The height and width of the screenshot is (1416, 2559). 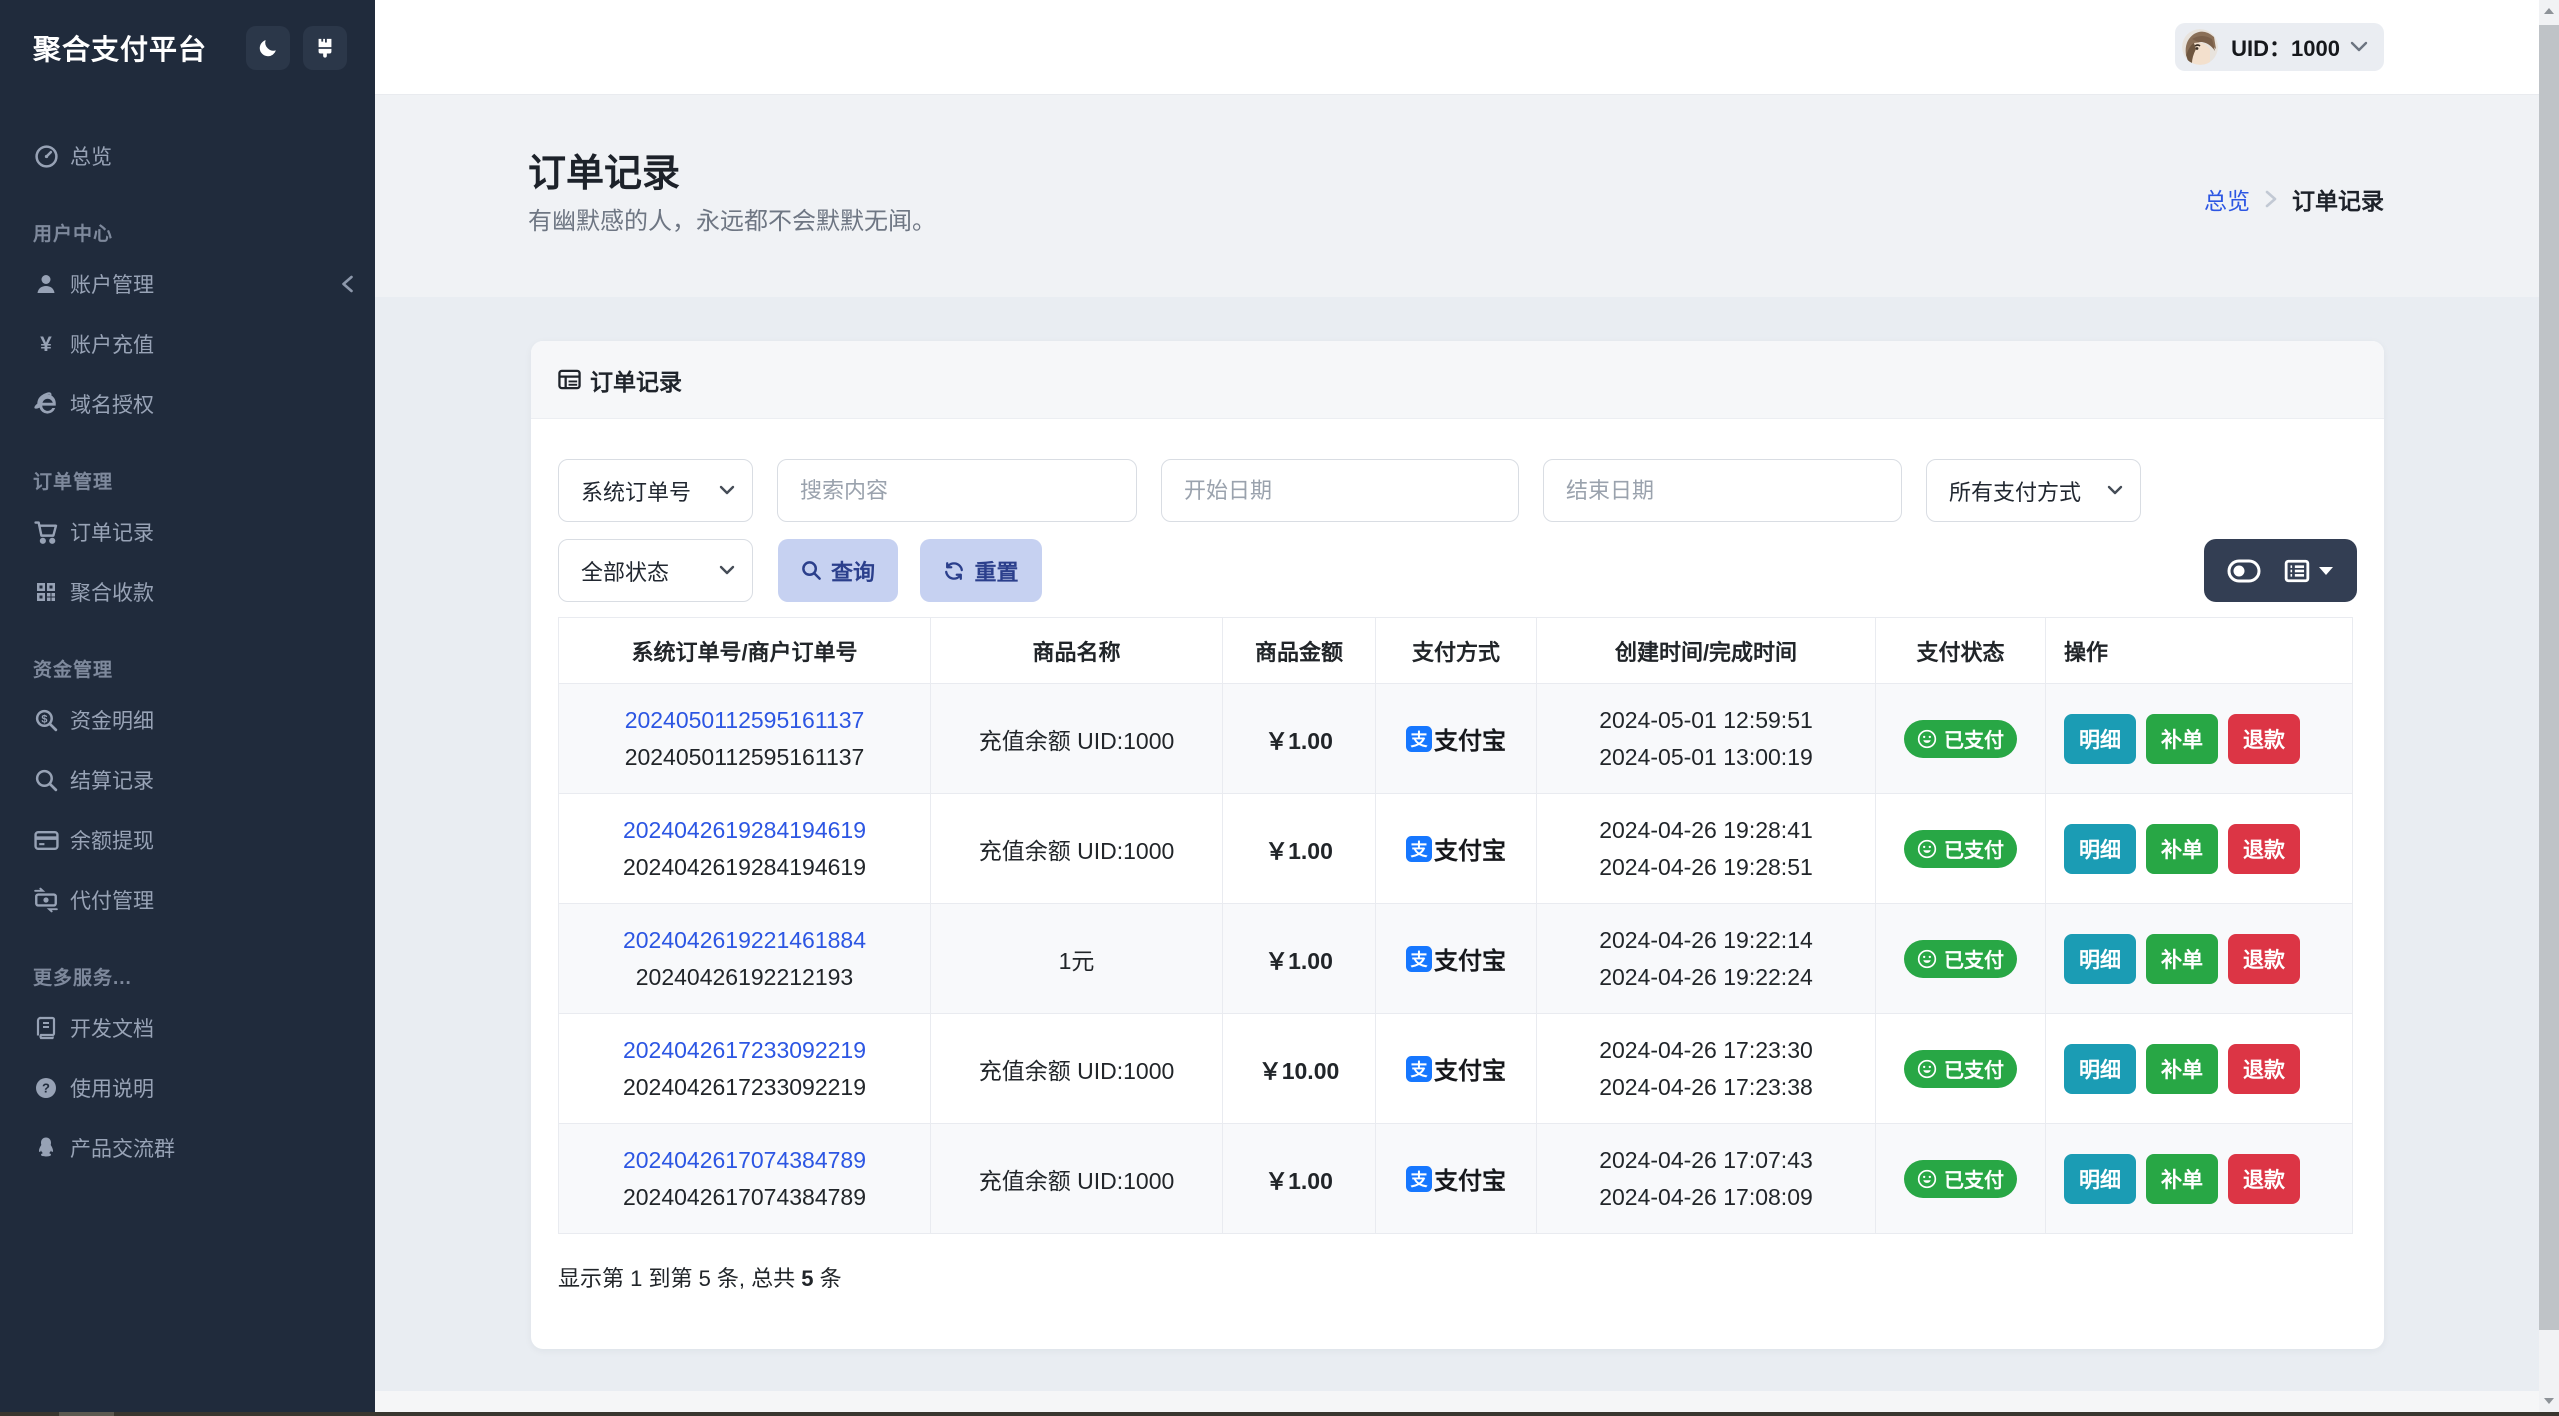 What do you see at coordinates (2549, 11) in the screenshot?
I see `scroll-up-icon` at bounding box center [2549, 11].